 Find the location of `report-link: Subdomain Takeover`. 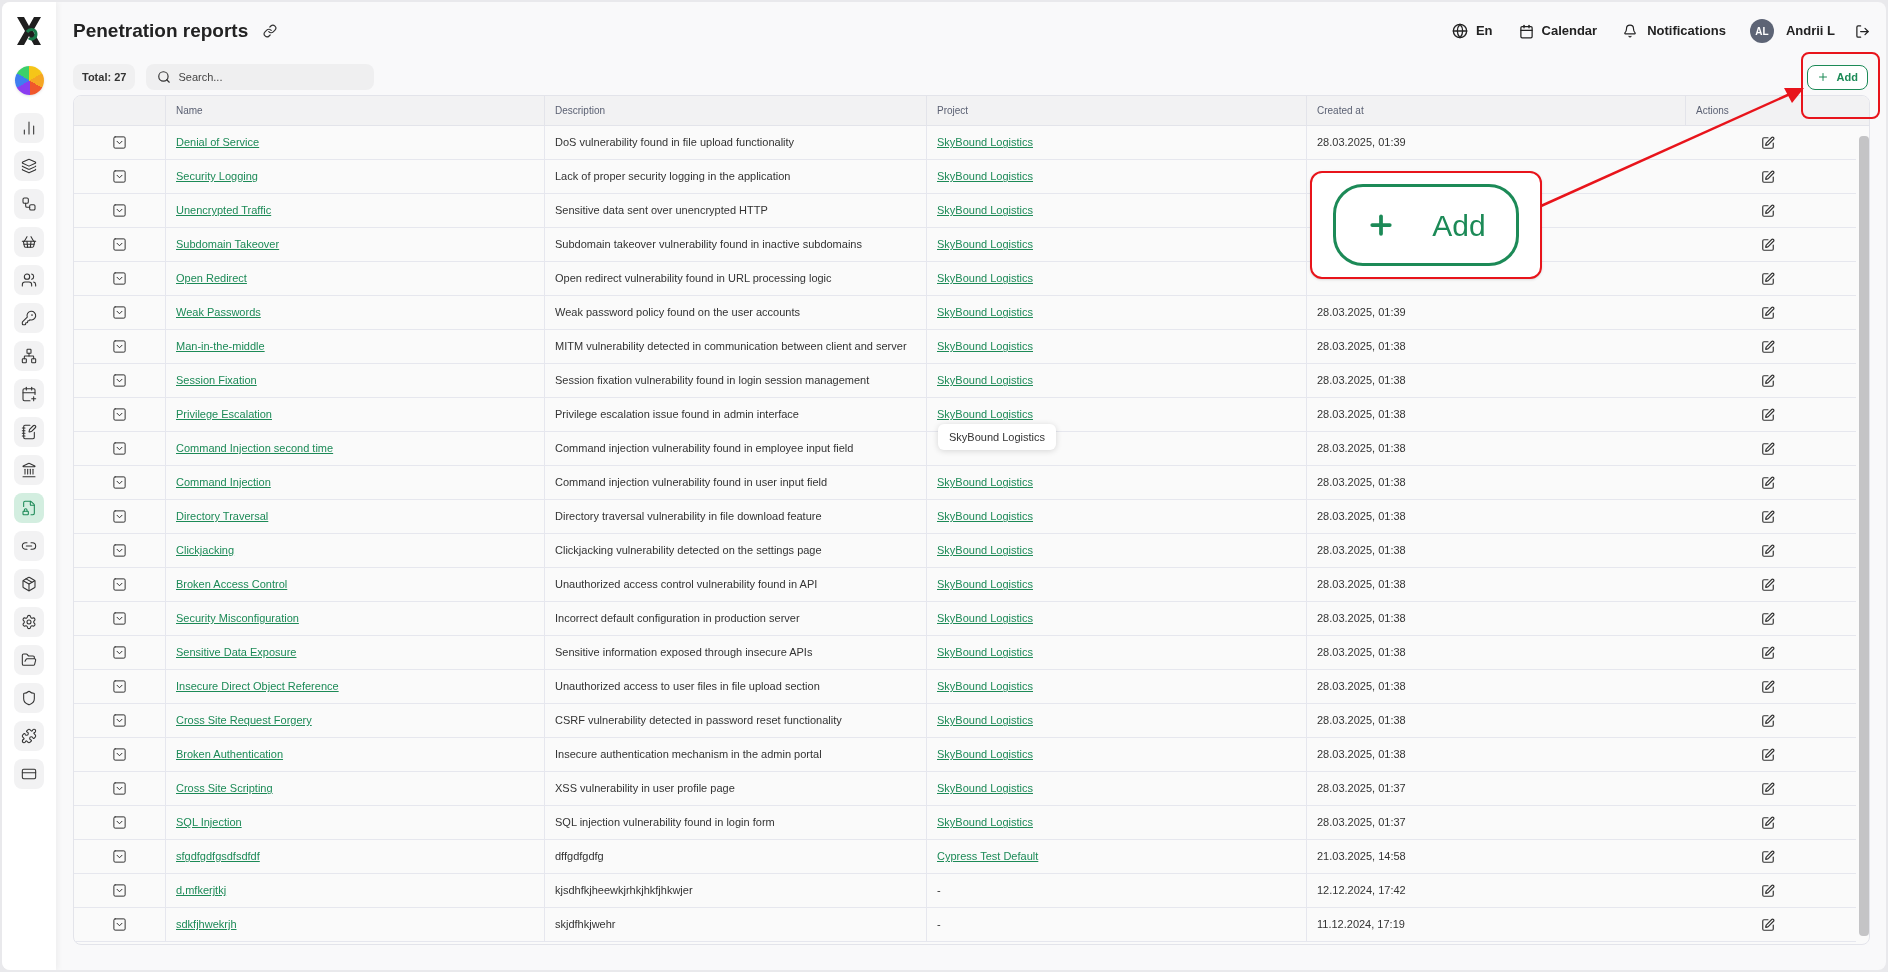

report-link: Subdomain Takeover is located at coordinates (228, 244).